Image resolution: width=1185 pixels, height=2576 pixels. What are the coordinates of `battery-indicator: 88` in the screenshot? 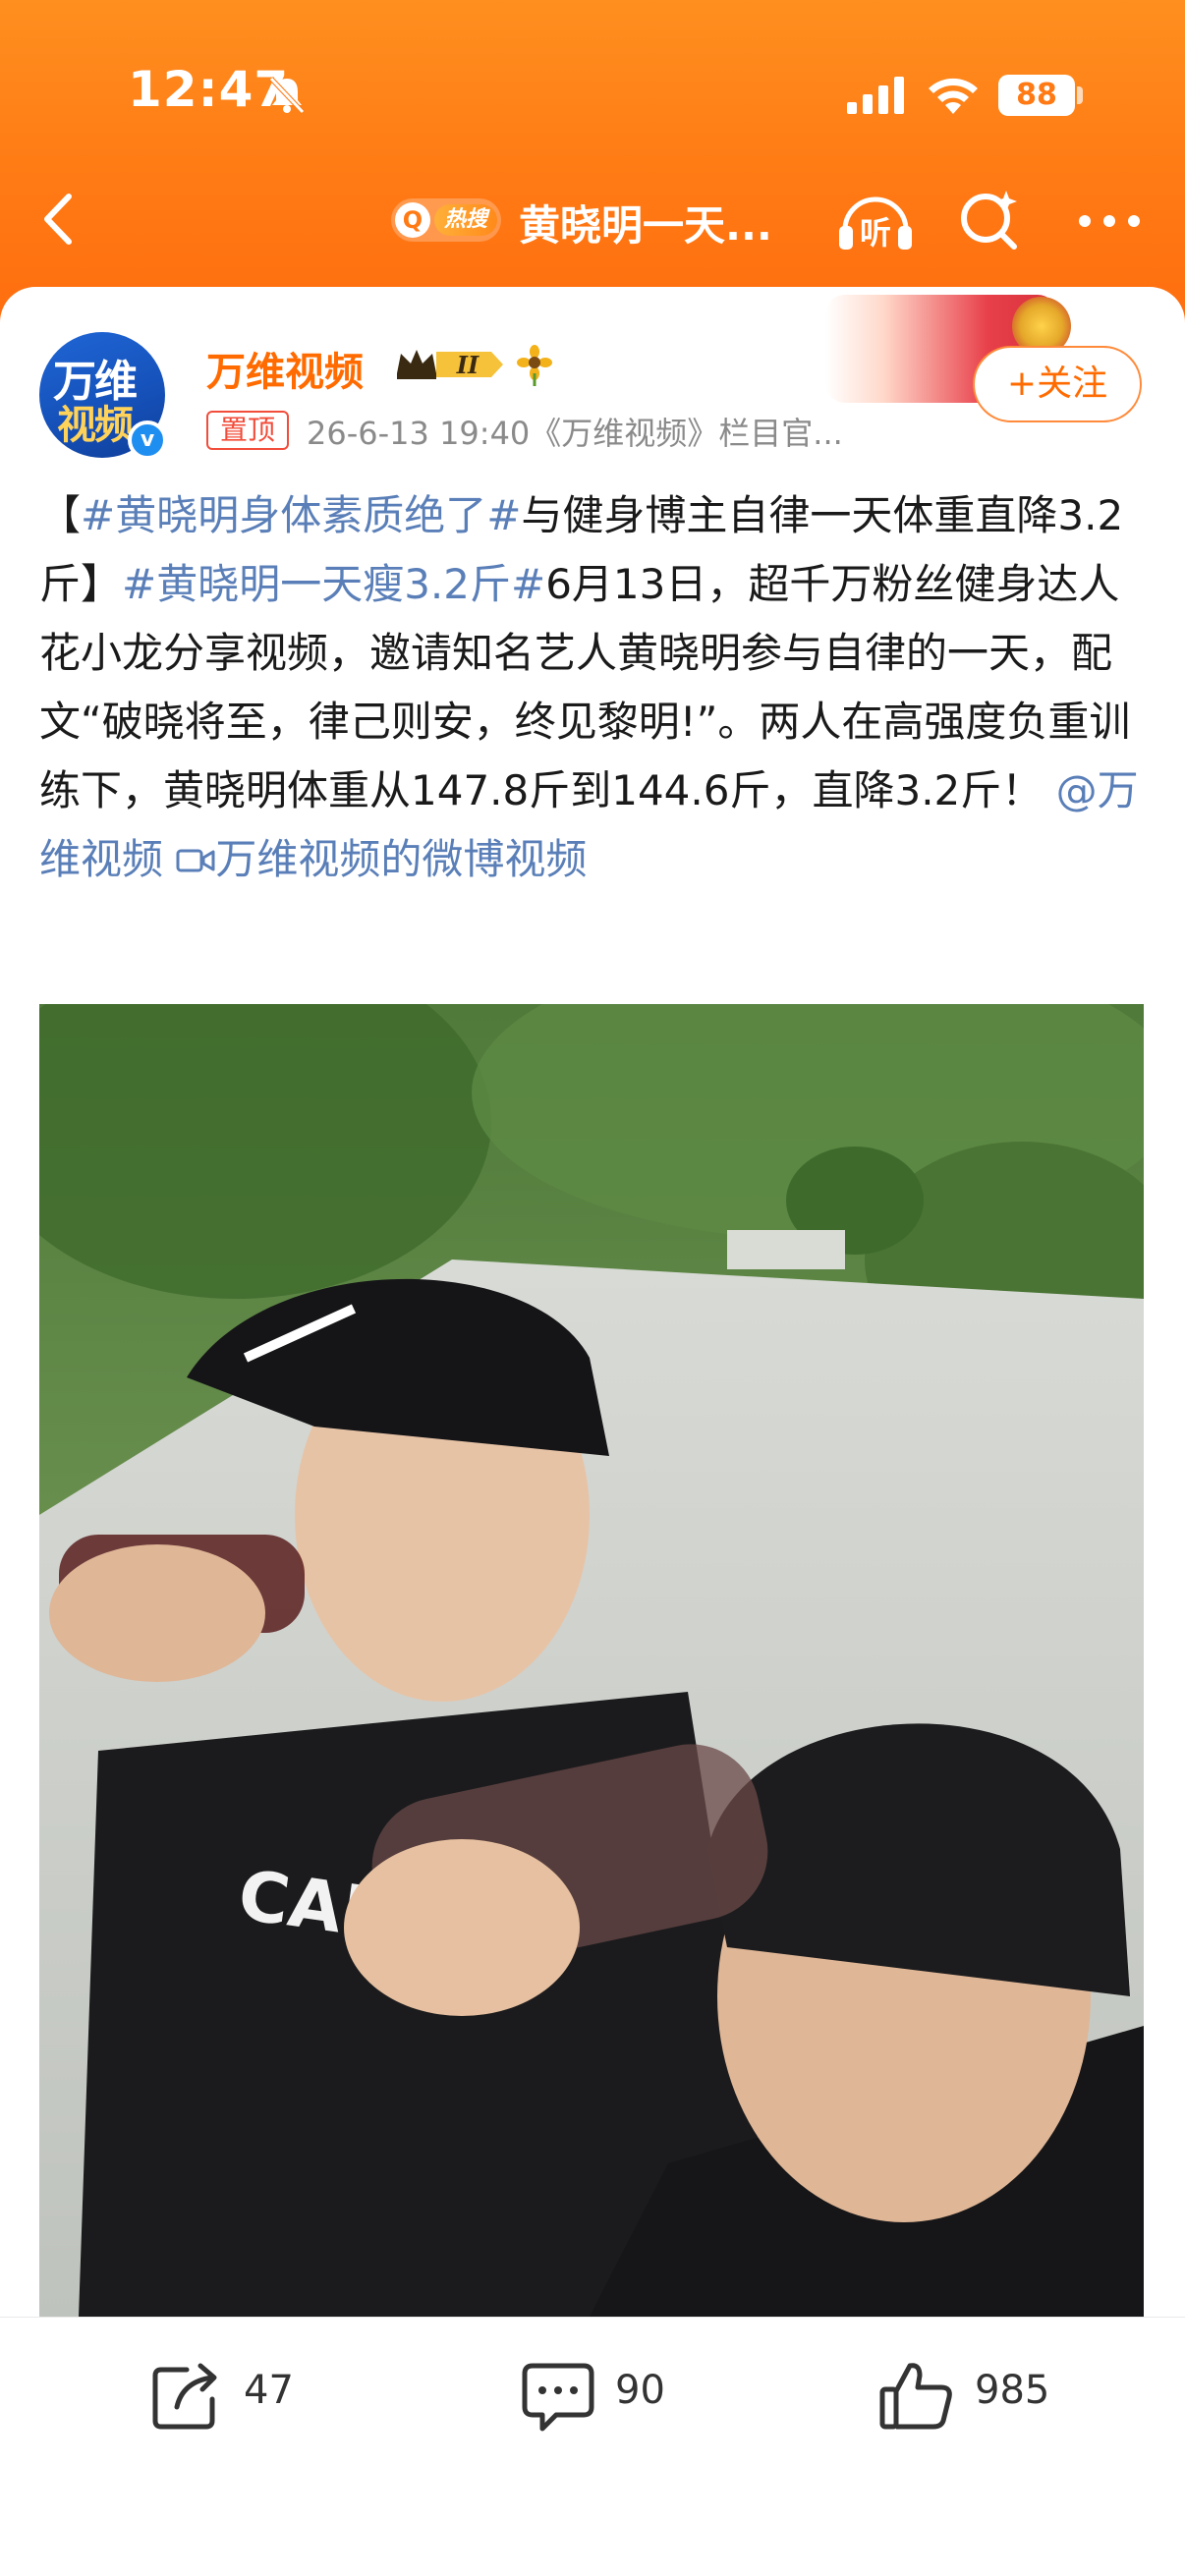 It's located at (1037, 95).